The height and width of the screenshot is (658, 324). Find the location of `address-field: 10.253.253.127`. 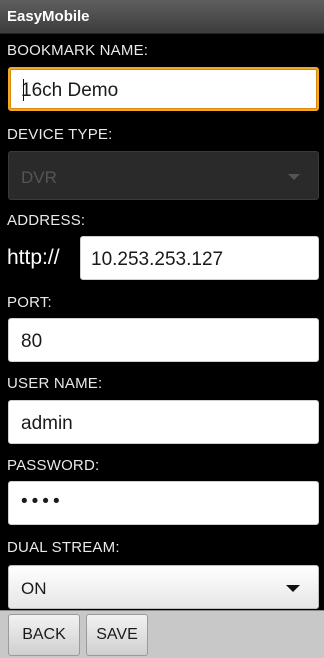

address-field: 10.253.253.127 is located at coordinates (199, 258).